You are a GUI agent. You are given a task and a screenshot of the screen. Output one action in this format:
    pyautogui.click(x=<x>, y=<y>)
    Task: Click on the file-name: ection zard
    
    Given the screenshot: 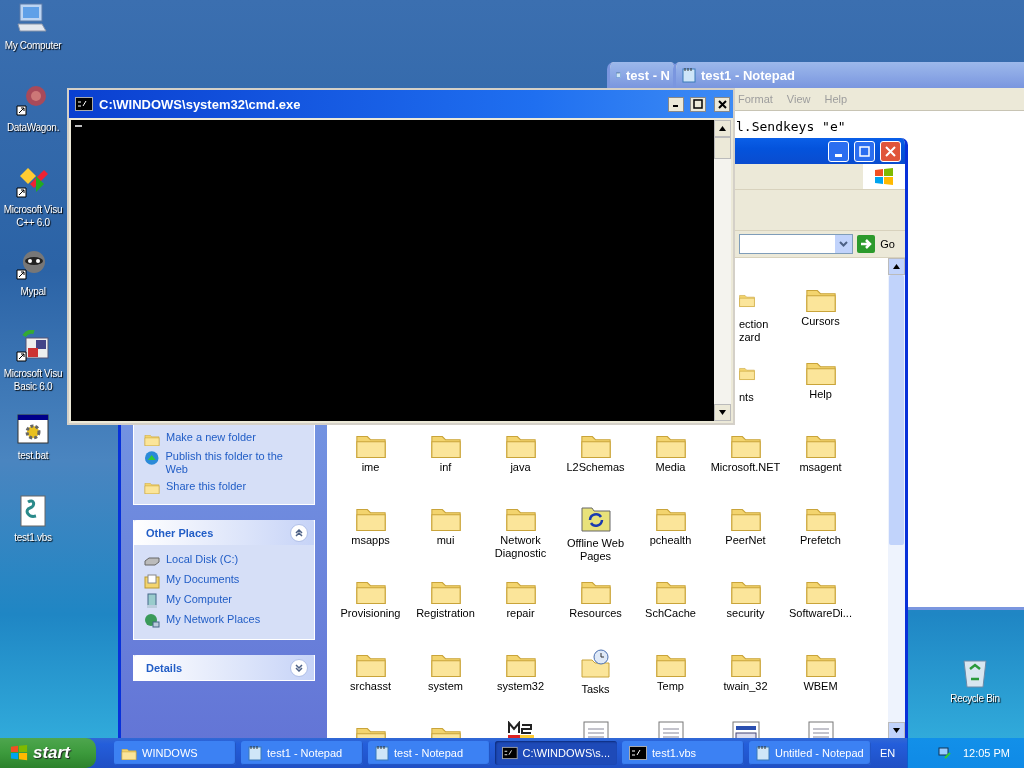 What is the action you would take?
    pyautogui.click(x=754, y=331)
    